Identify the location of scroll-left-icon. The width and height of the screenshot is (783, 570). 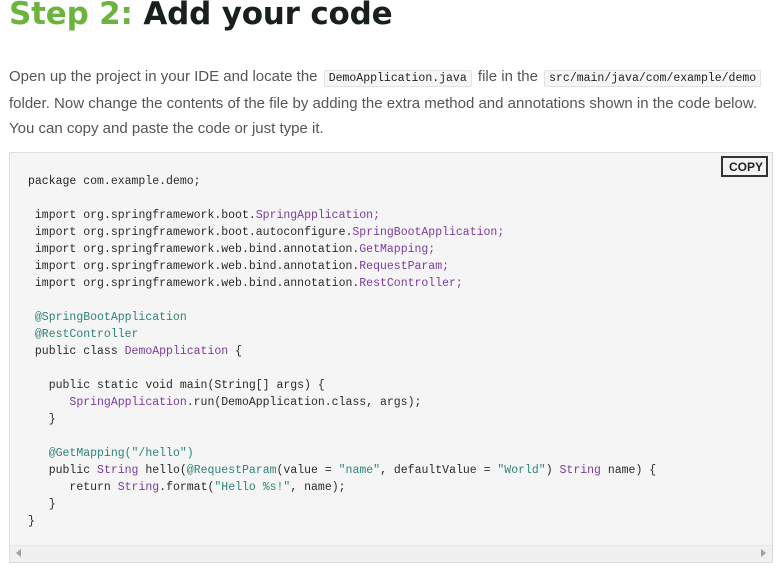
(18, 553).